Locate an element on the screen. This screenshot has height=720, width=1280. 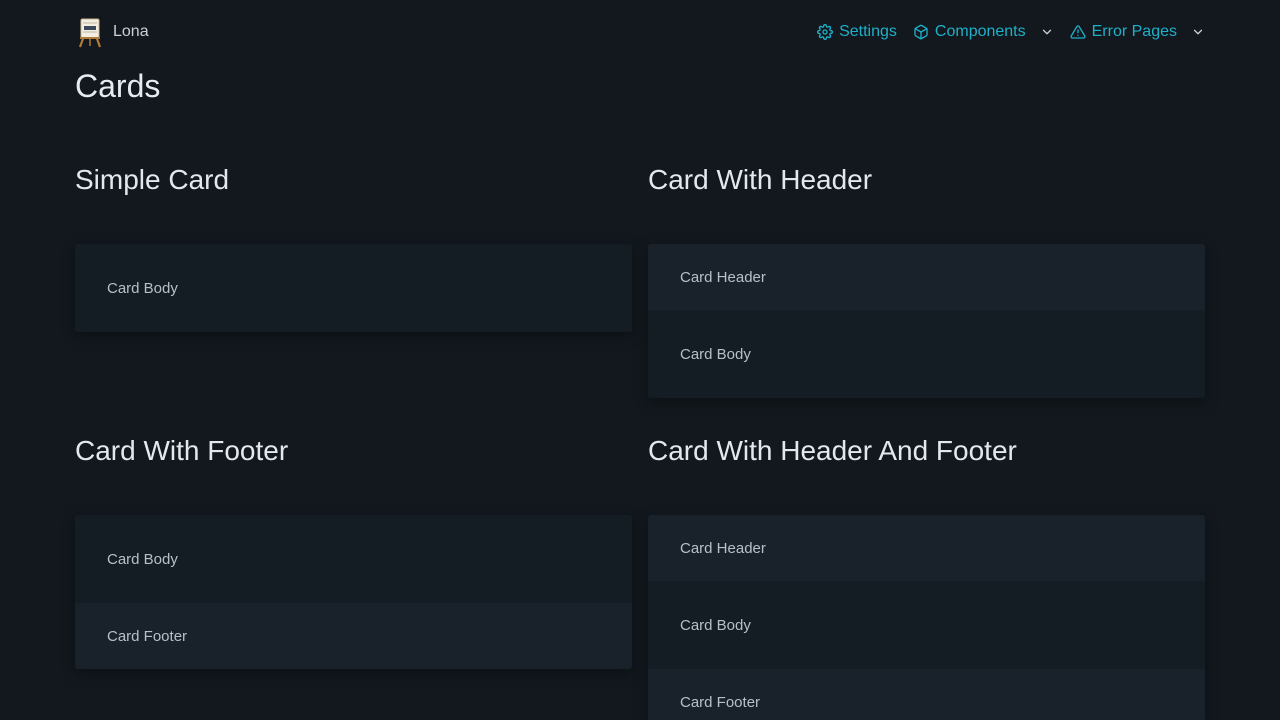
nav-settings-label: Settings is located at coordinates (868, 31).